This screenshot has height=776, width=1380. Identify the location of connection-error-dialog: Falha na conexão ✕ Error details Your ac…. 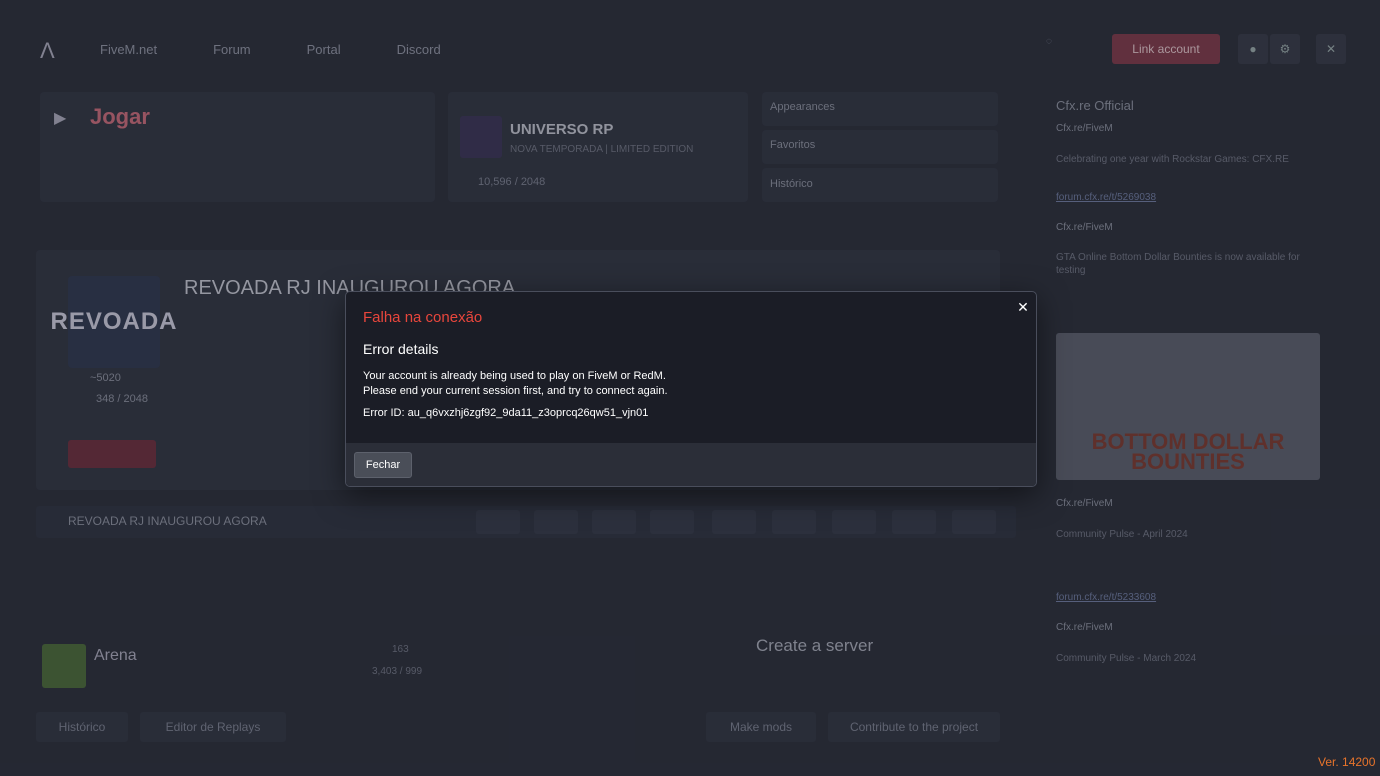
(691, 389).